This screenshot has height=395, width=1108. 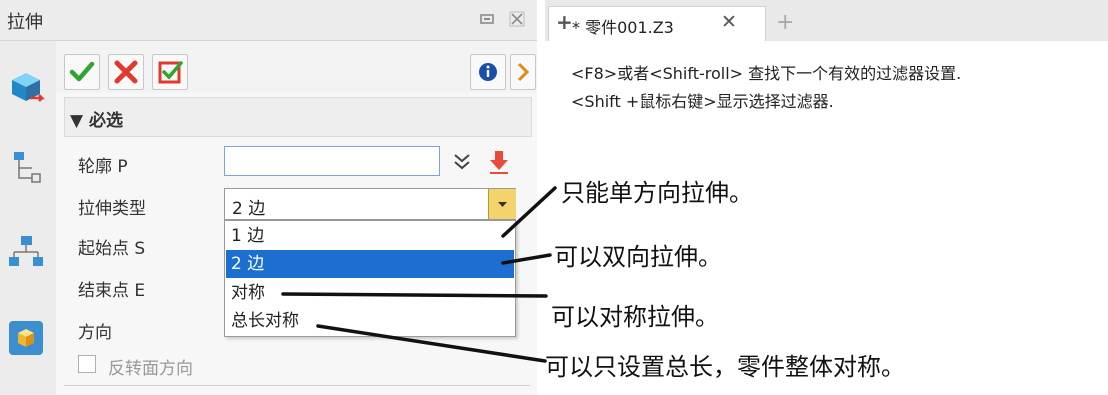 I want to click on annotation-one-side: 只能单方向拉伸。, so click(x=657, y=193).